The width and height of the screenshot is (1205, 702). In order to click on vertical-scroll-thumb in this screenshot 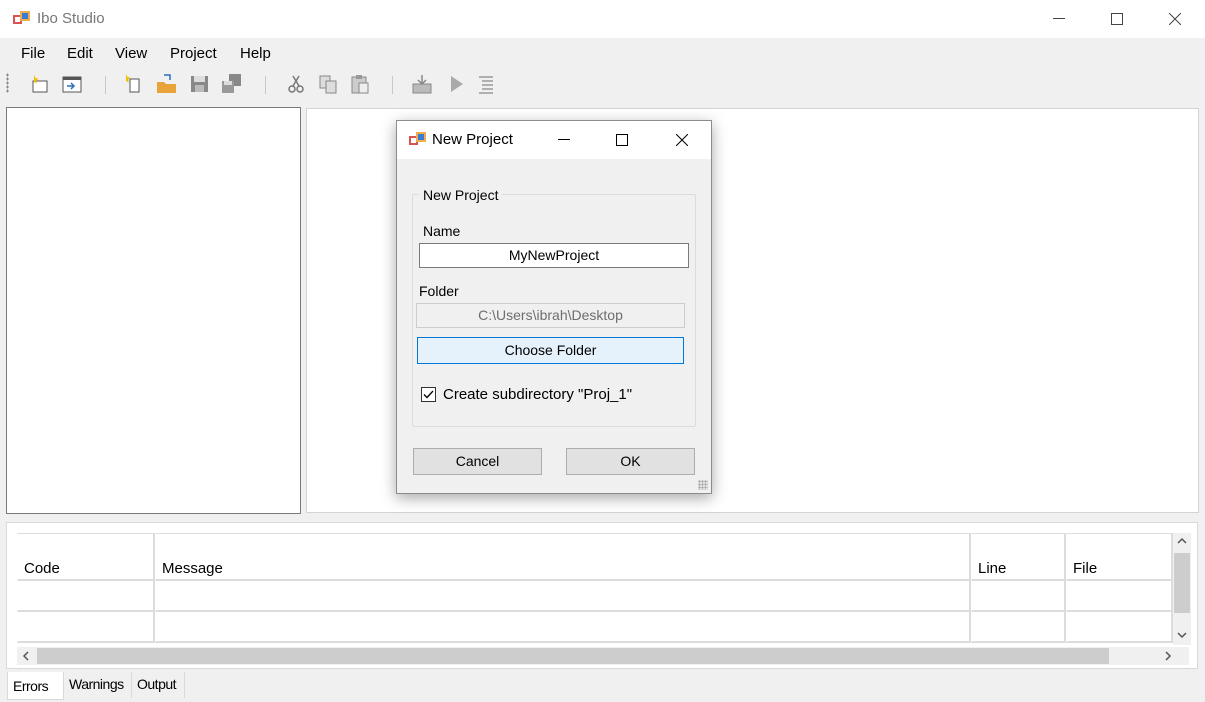, I will do `click(1182, 583)`.